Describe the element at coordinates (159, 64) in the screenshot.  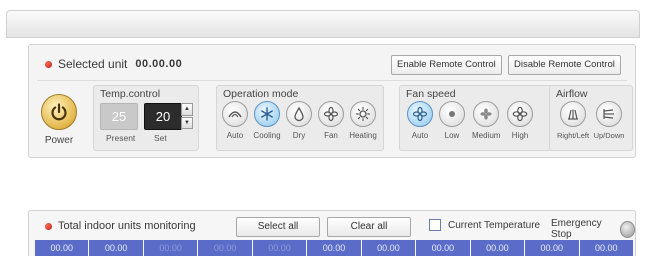
I see `selected-unit-value: 00.00.00` at that location.